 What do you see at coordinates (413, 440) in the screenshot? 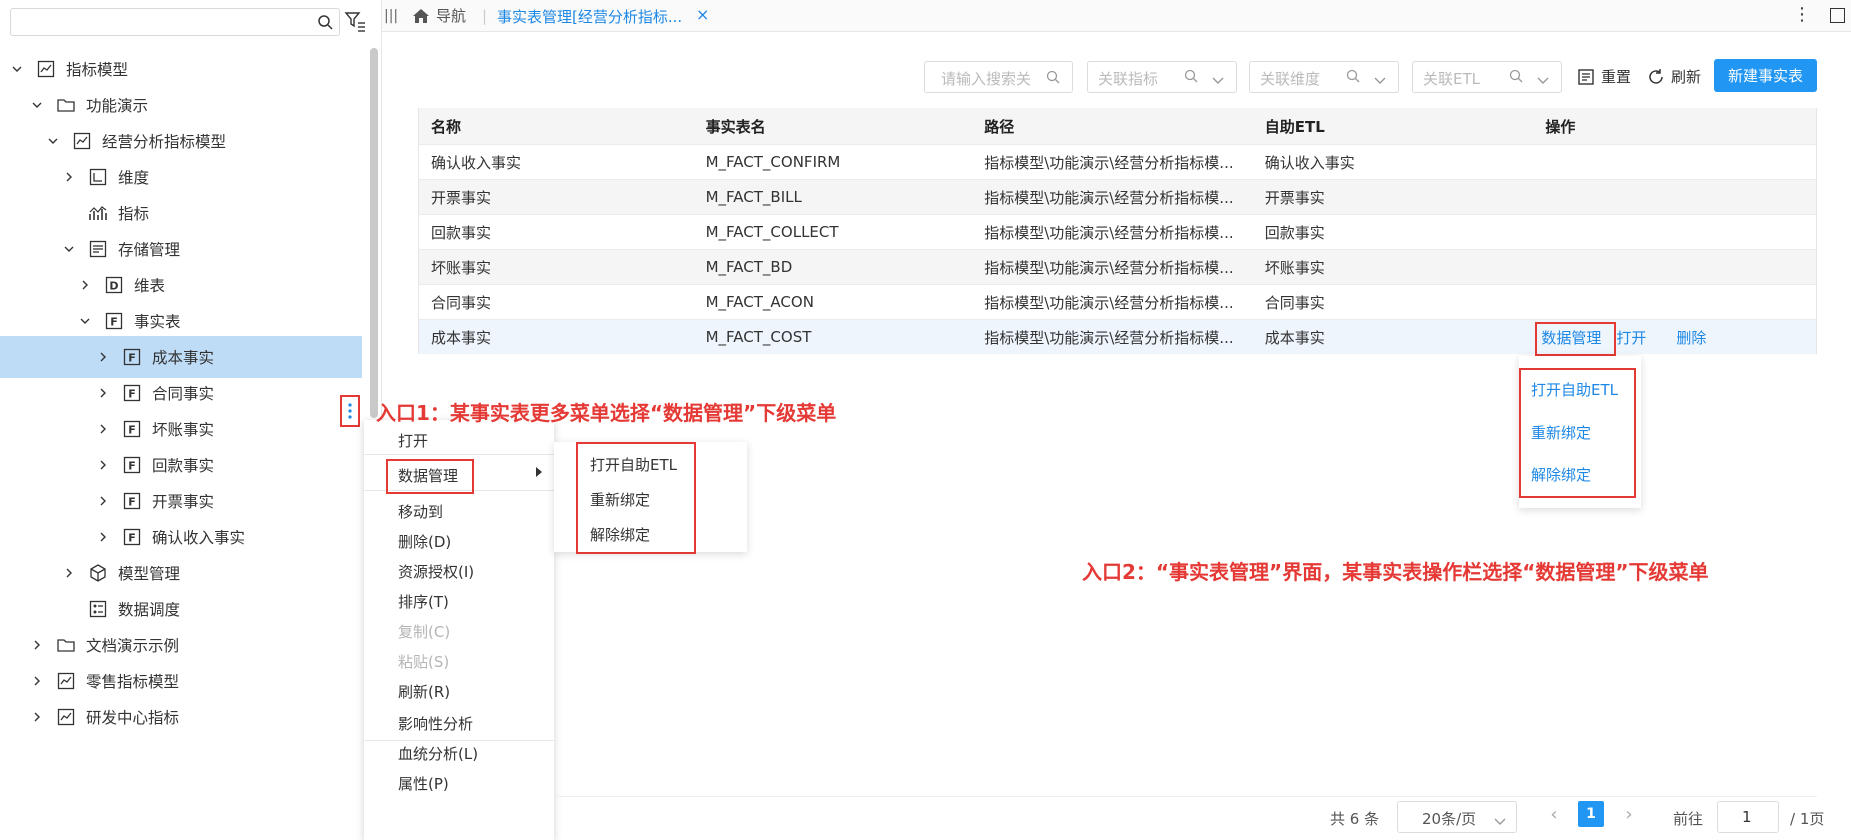
I see `context-menu-item: 打开` at bounding box center [413, 440].